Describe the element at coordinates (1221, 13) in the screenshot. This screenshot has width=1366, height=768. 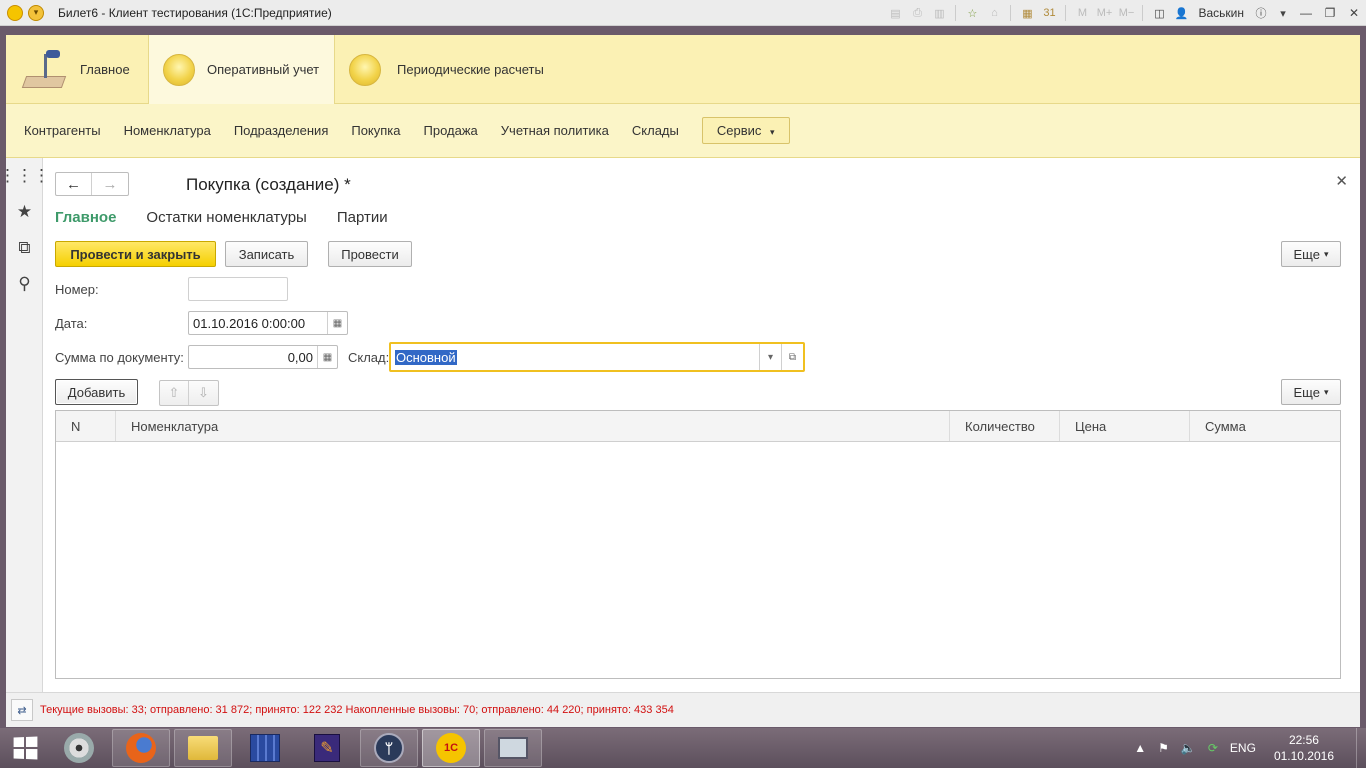
I see `user-name: Васькин` at that location.